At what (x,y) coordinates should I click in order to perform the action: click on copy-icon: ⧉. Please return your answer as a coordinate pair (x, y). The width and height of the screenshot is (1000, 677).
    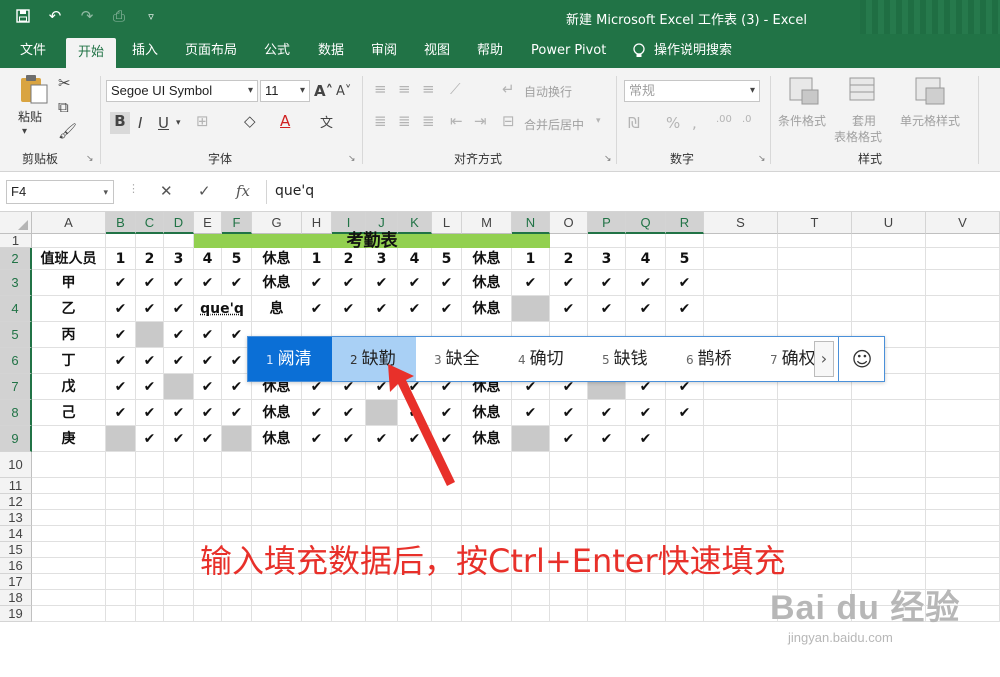
    Looking at the image, I should click on (63, 107).